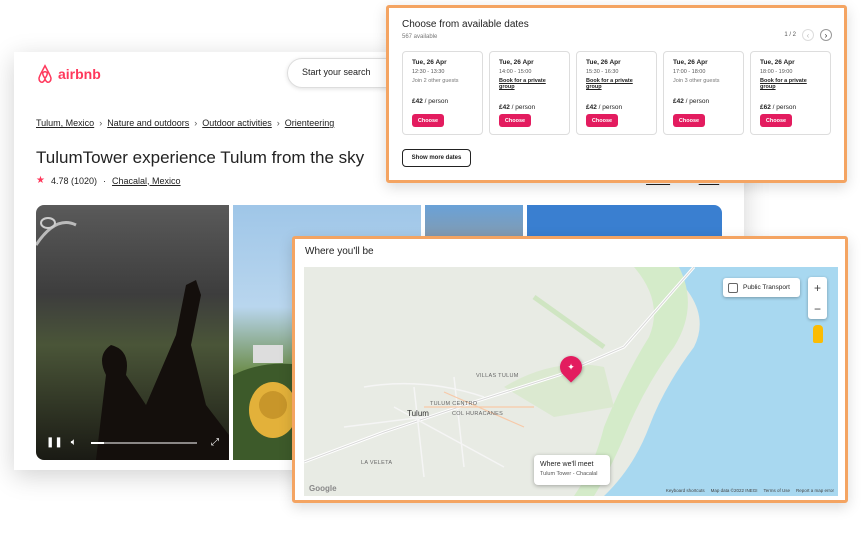 Image resolution: width=863 pixels, height=551 pixels. What do you see at coordinates (817, 298) in the screenshot?
I see `zoom-controls: + −` at bounding box center [817, 298].